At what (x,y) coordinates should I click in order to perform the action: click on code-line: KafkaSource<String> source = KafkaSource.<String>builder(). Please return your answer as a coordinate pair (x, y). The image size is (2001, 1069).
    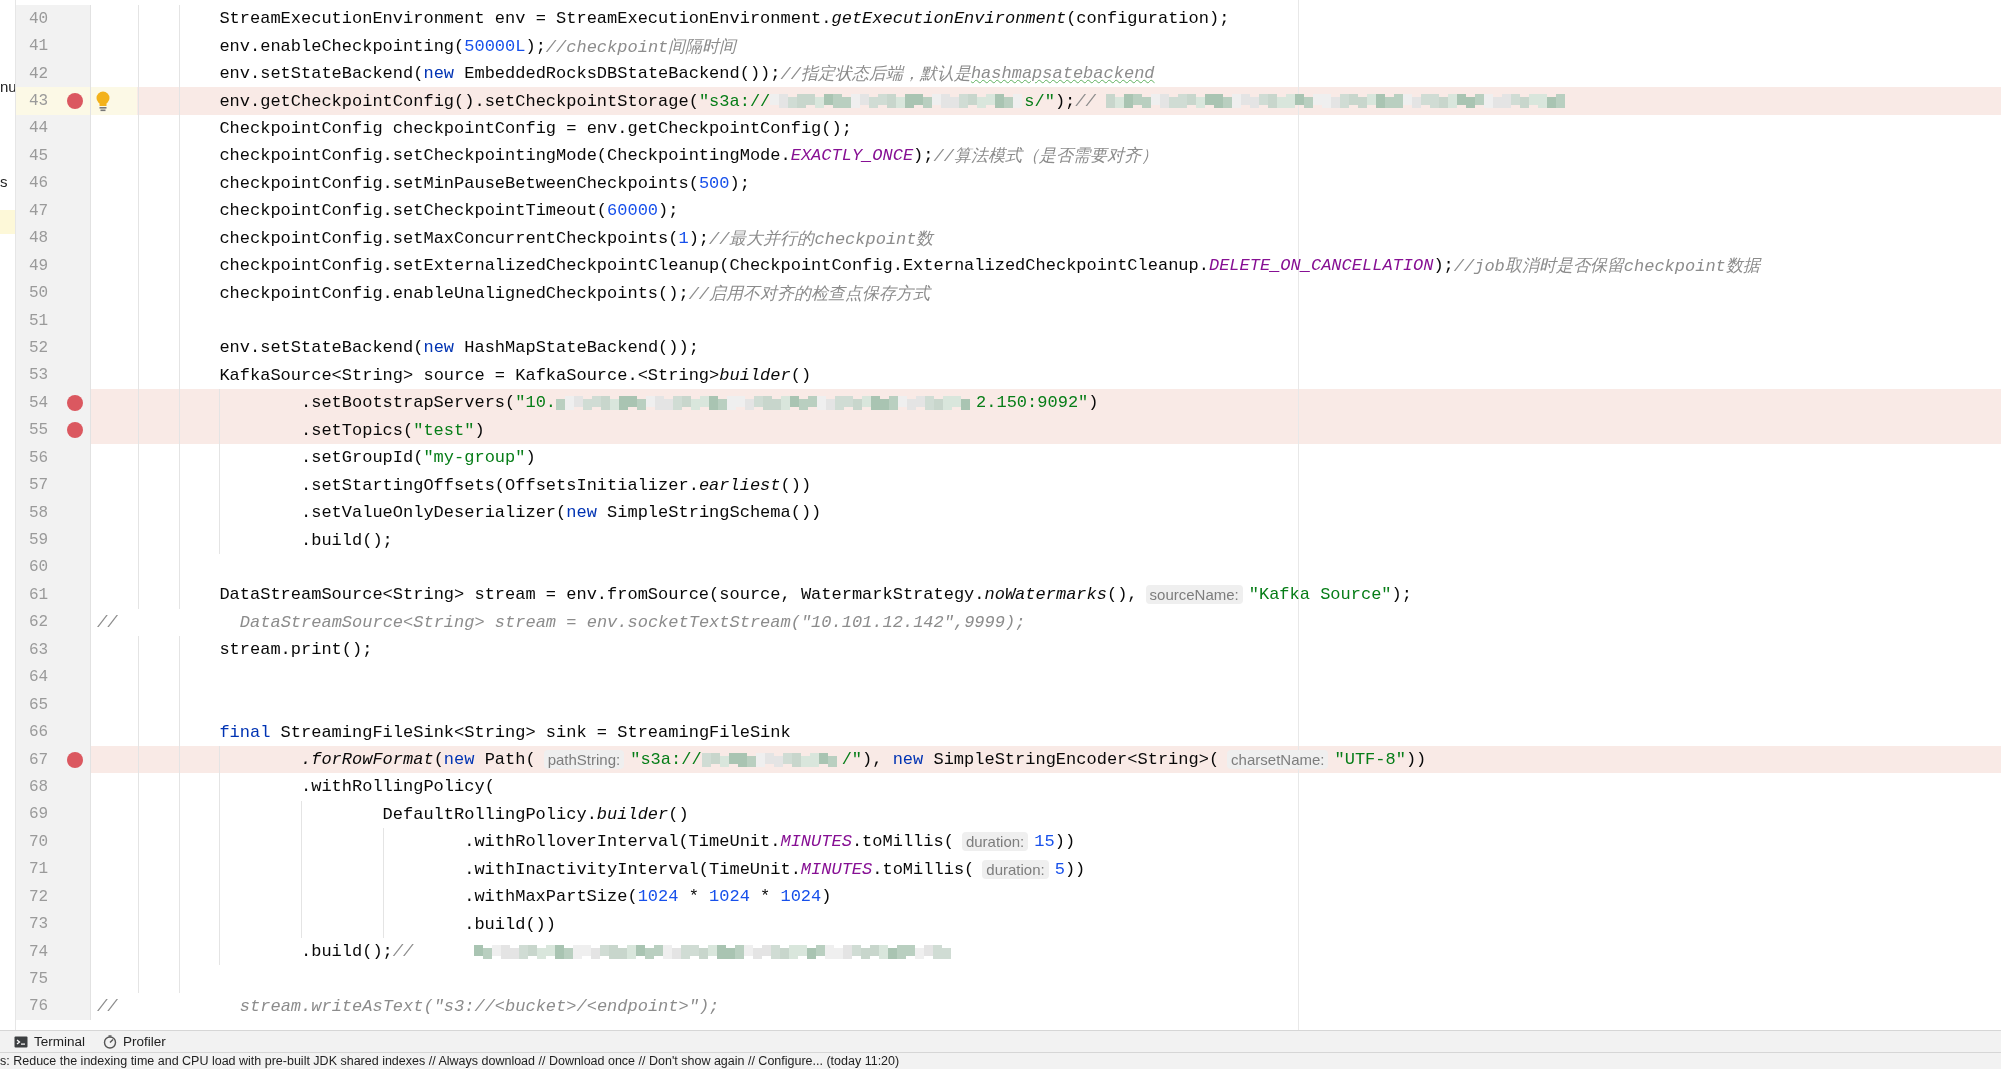
    Looking at the image, I should click on (515, 375).